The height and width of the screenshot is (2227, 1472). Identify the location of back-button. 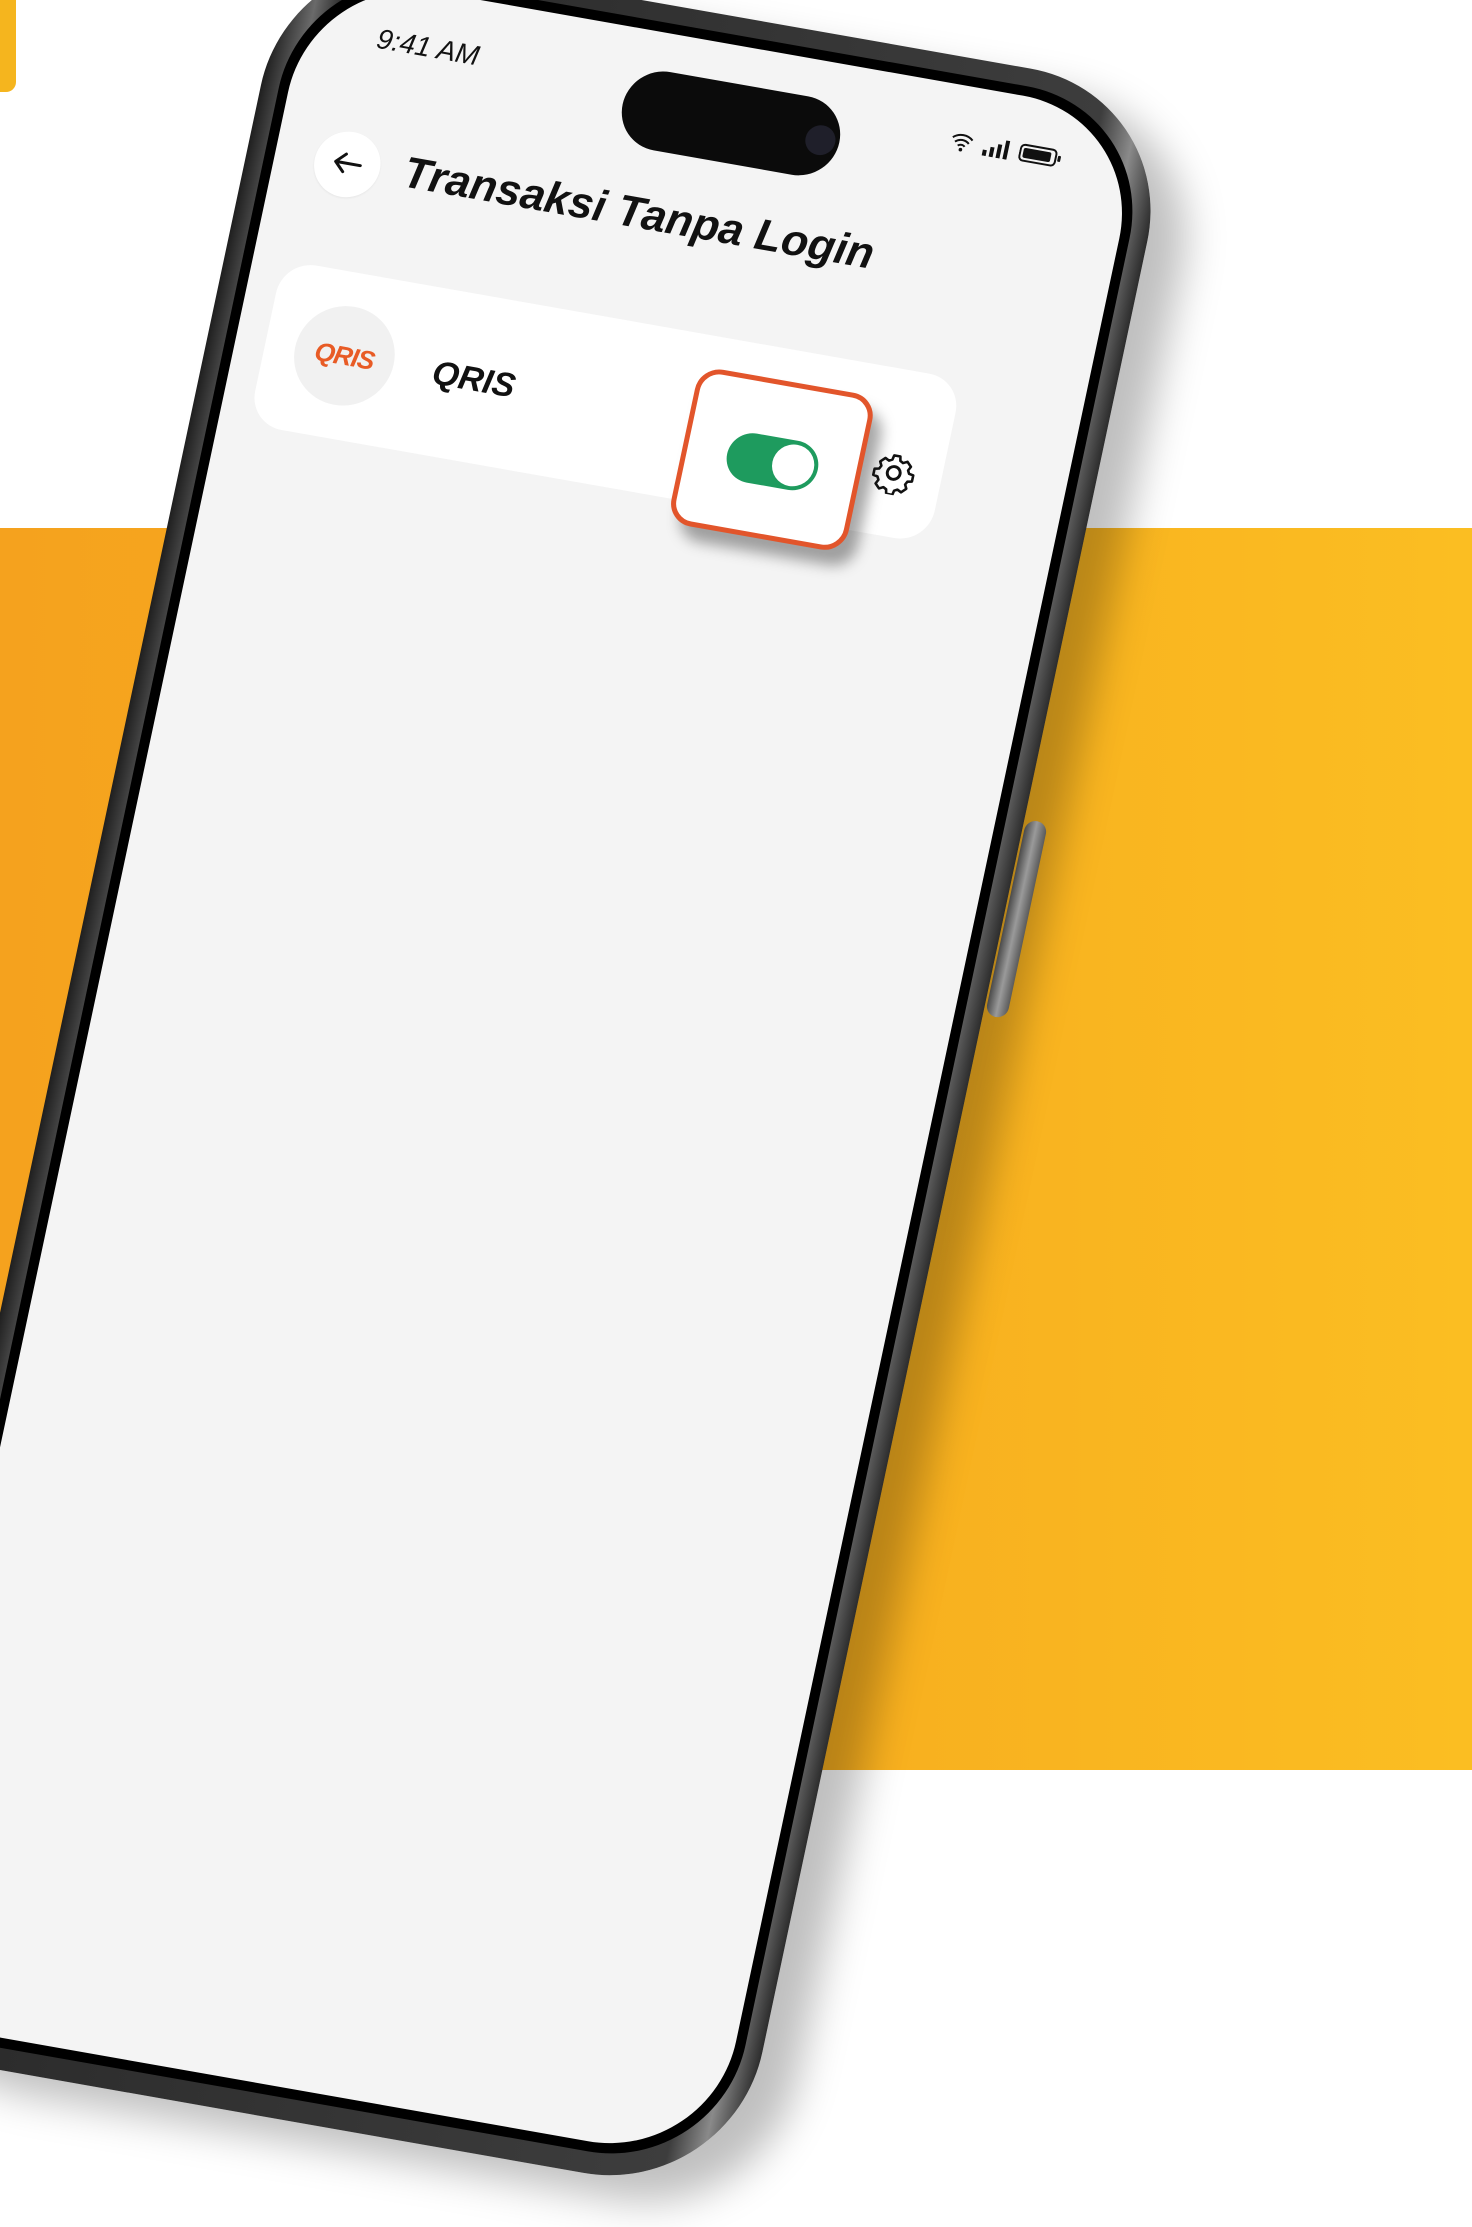
(347, 164).